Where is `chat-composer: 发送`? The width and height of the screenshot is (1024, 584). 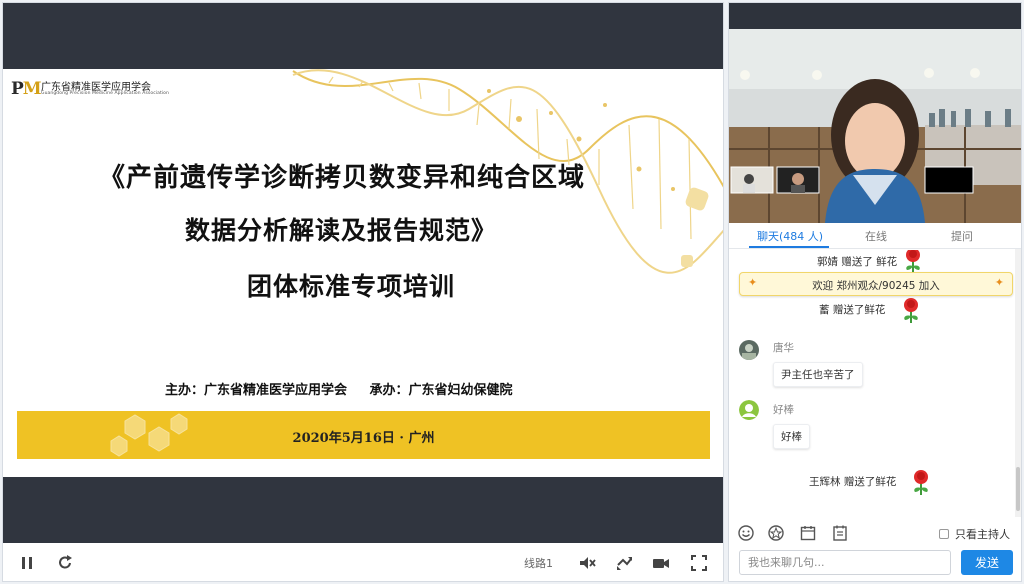
chat-composer: 发送 is located at coordinates (877, 562).